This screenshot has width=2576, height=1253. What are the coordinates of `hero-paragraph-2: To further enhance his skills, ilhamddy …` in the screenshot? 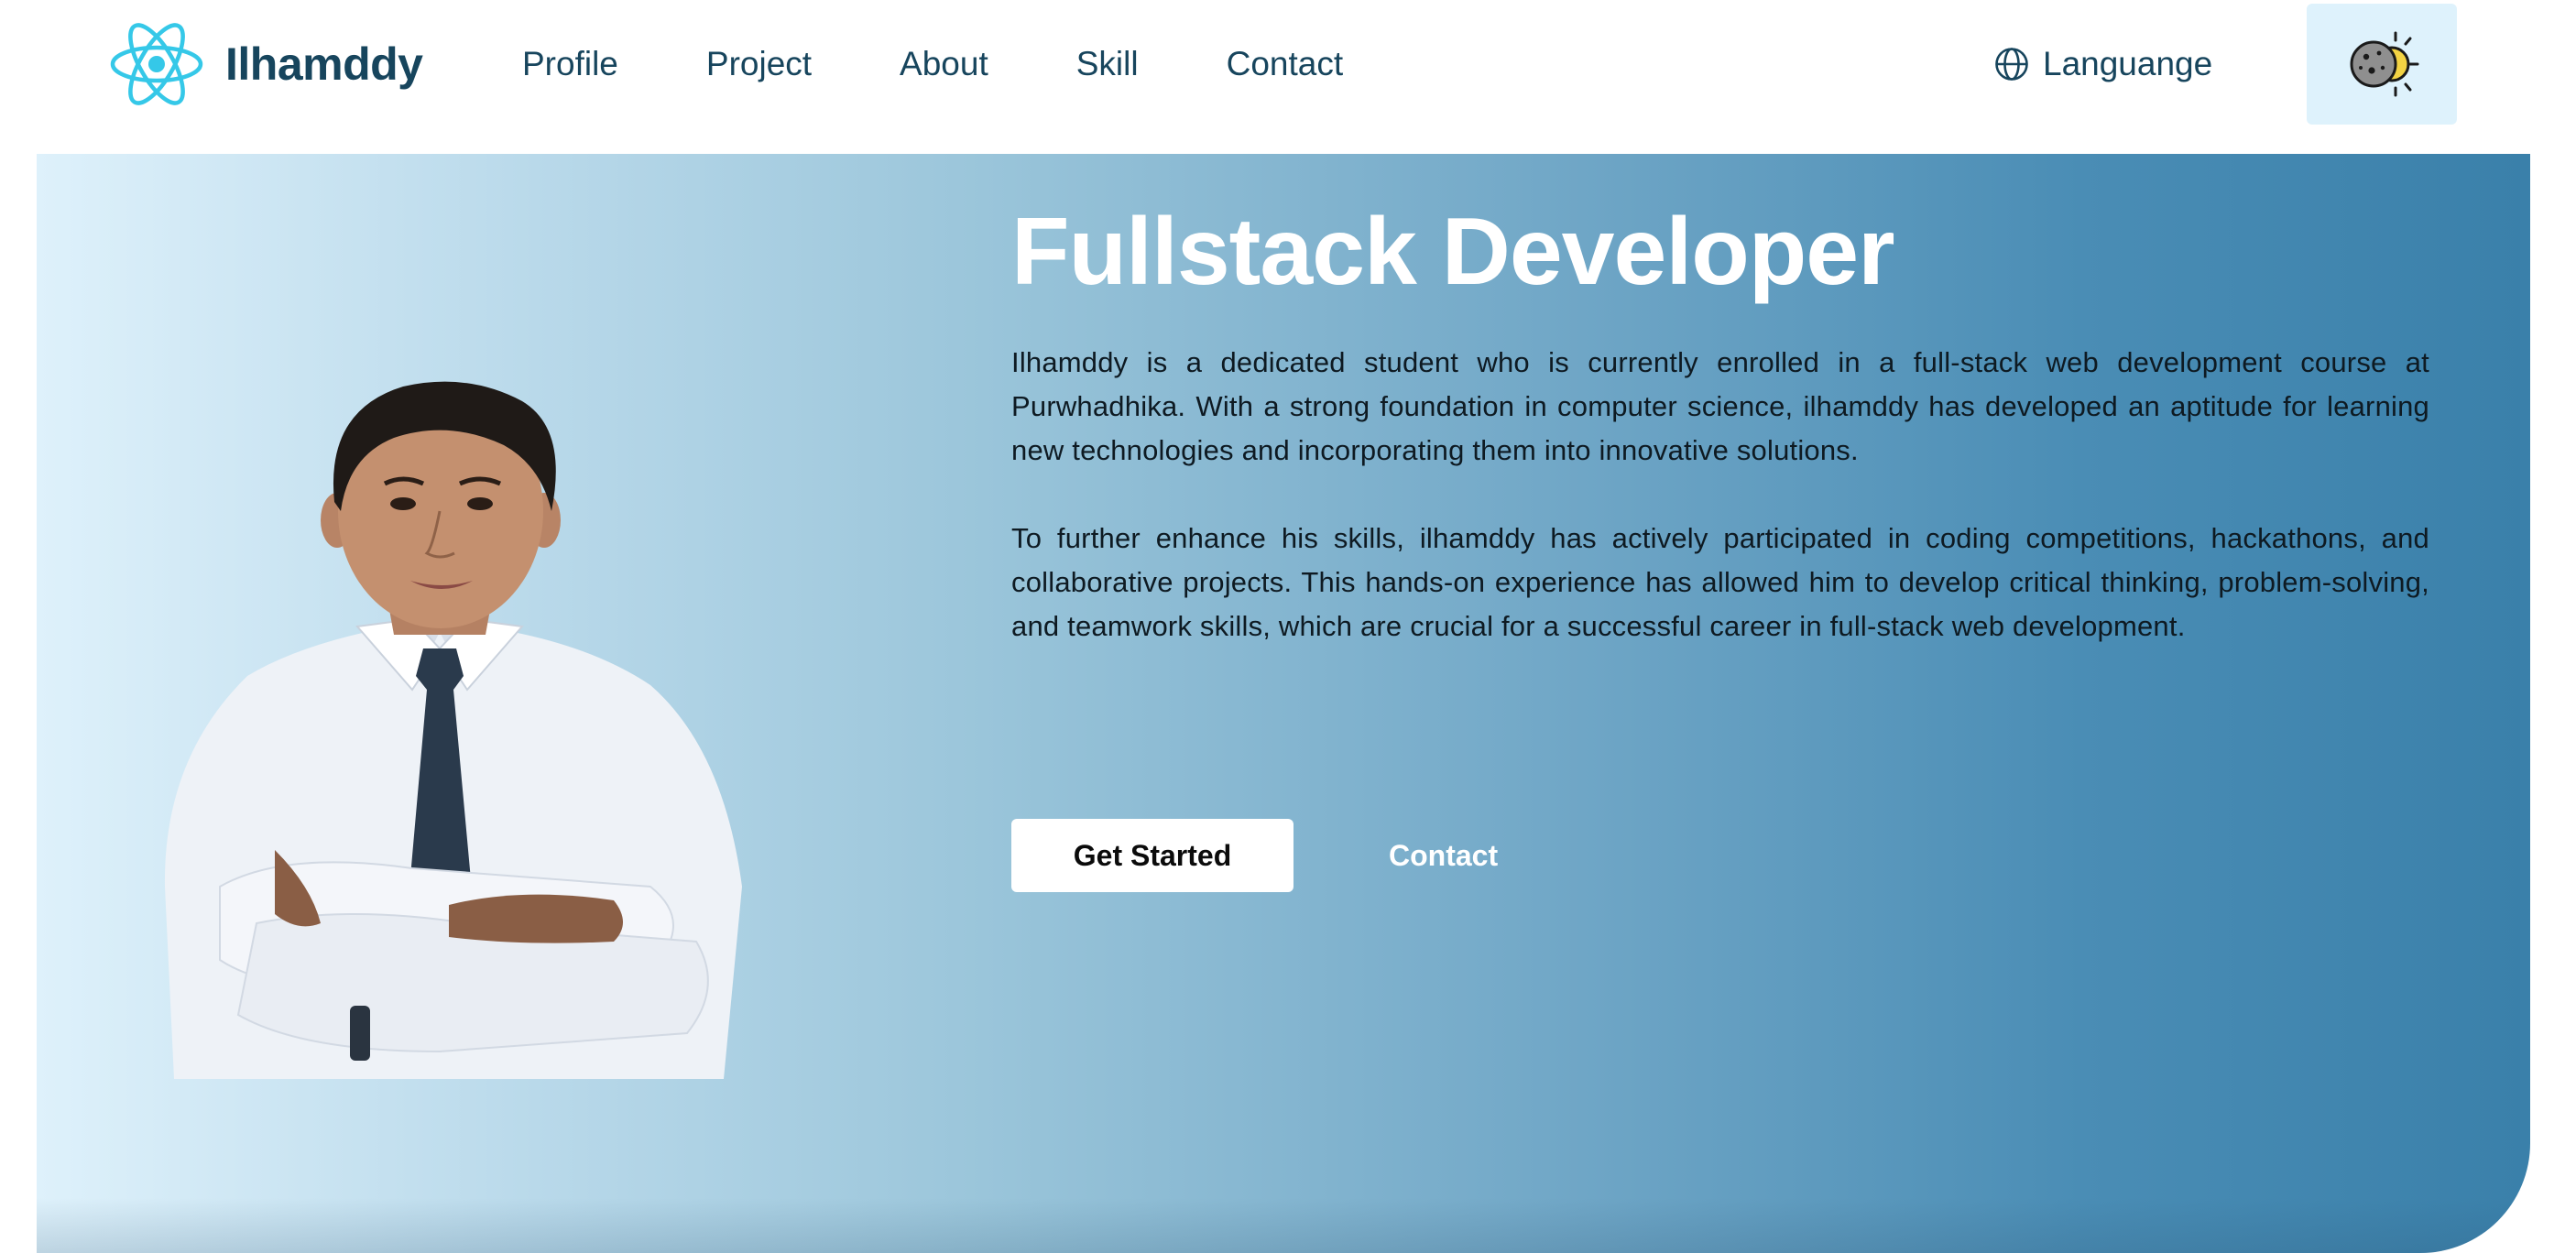 It's located at (1720, 582).